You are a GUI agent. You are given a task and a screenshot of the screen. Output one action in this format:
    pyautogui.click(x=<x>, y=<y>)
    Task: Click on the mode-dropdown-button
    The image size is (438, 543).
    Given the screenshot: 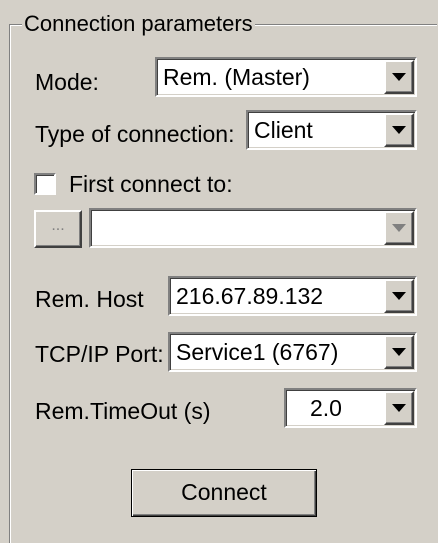 What is the action you would take?
    pyautogui.click(x=399, y=77)
    